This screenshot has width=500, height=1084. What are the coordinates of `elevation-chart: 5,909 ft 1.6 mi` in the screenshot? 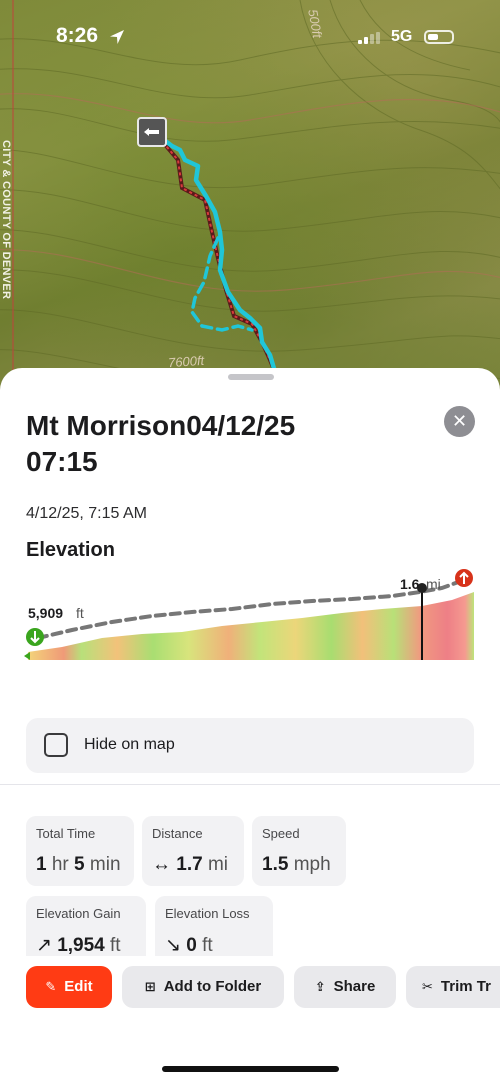 It's located at (250, 634).